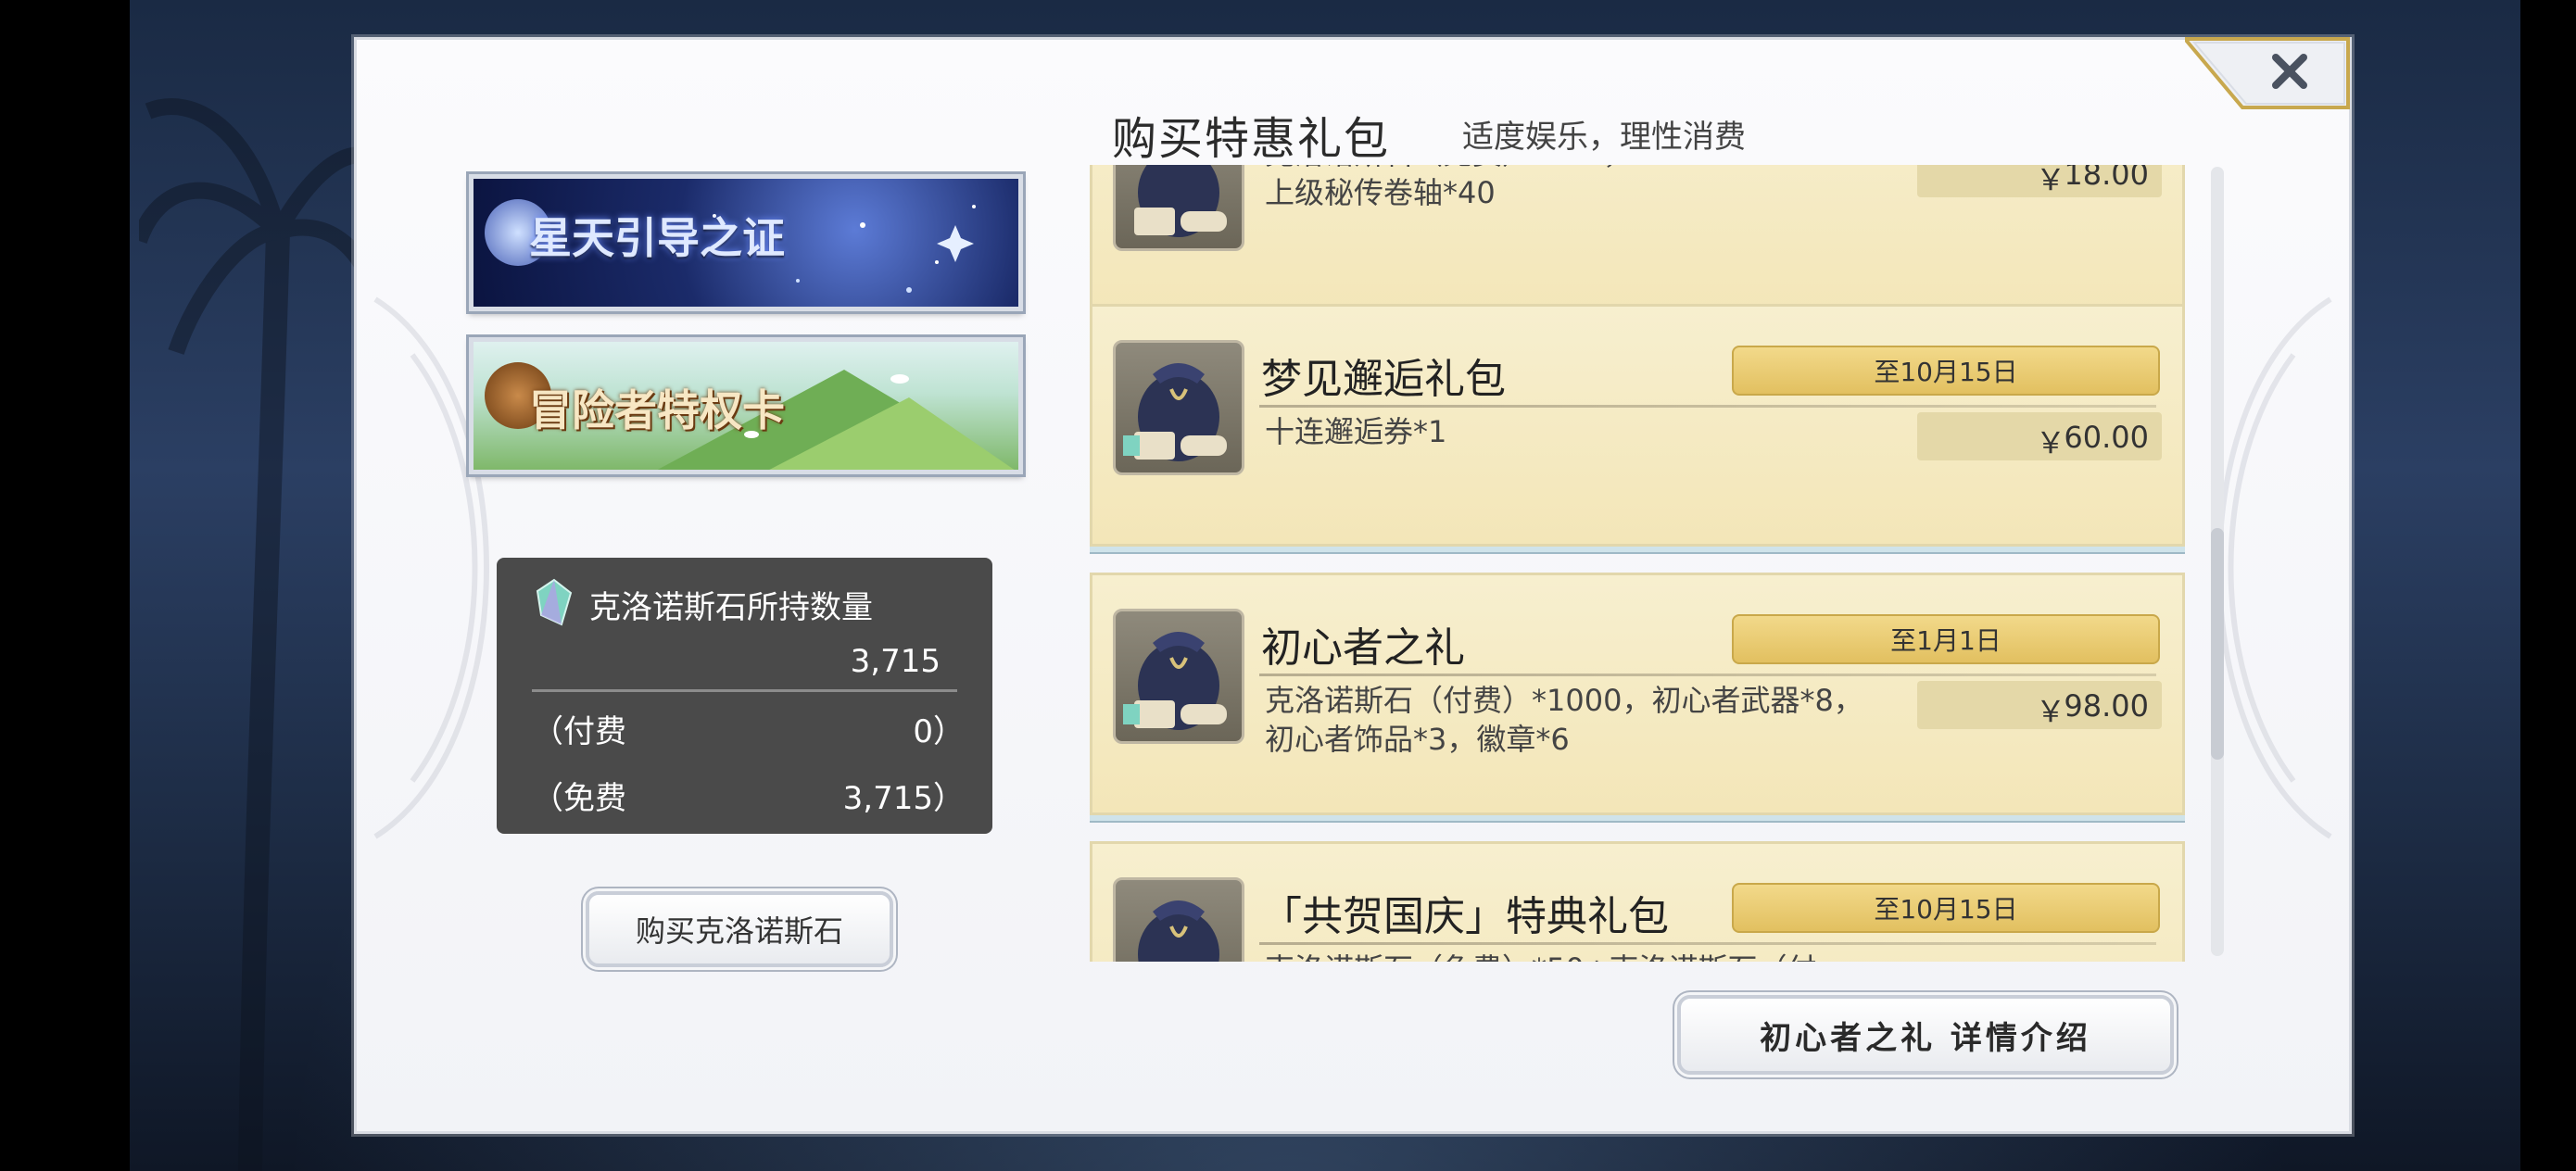 The image size is (2576, 1171). Describe the element at coordinates (731, 608) in the screenshot. I see `stone-holdings-title: 克洛诺斯石所持数量` at that location.